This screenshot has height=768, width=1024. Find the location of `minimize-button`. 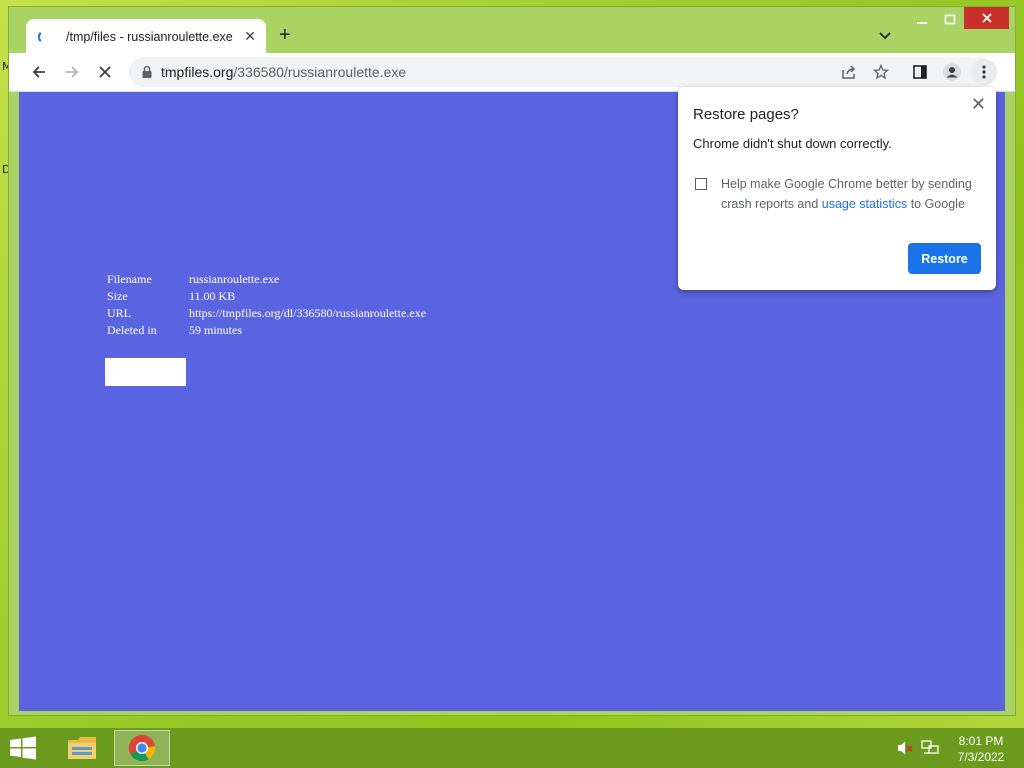

minimize-button is located at coordinates (922, 20).